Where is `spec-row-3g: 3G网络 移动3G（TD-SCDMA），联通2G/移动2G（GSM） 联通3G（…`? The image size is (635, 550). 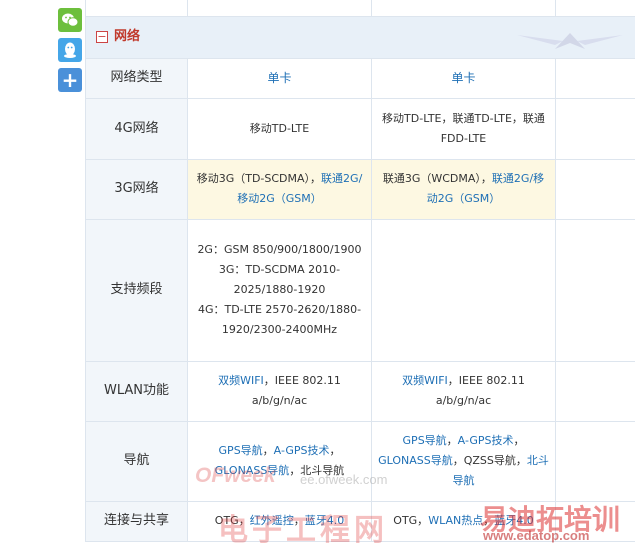 spec-row-3g: 3G网络 移动3G（TD-SCDMA），联通2G/移动2G（GSM） 联通3G（… is located at coordinates (360, 189).